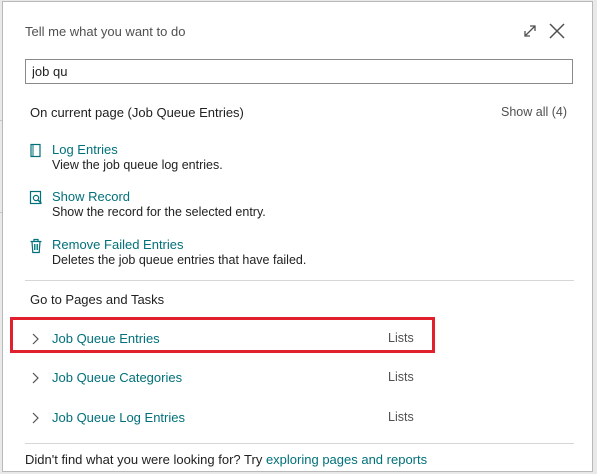 Image resolution: width=597 pixels, height=474 pixels. What do you see at coordinates (346, 459) in the screenshot?
I see `explore-pages-link: exploring pages and reports` at bounding box center [346, 459].